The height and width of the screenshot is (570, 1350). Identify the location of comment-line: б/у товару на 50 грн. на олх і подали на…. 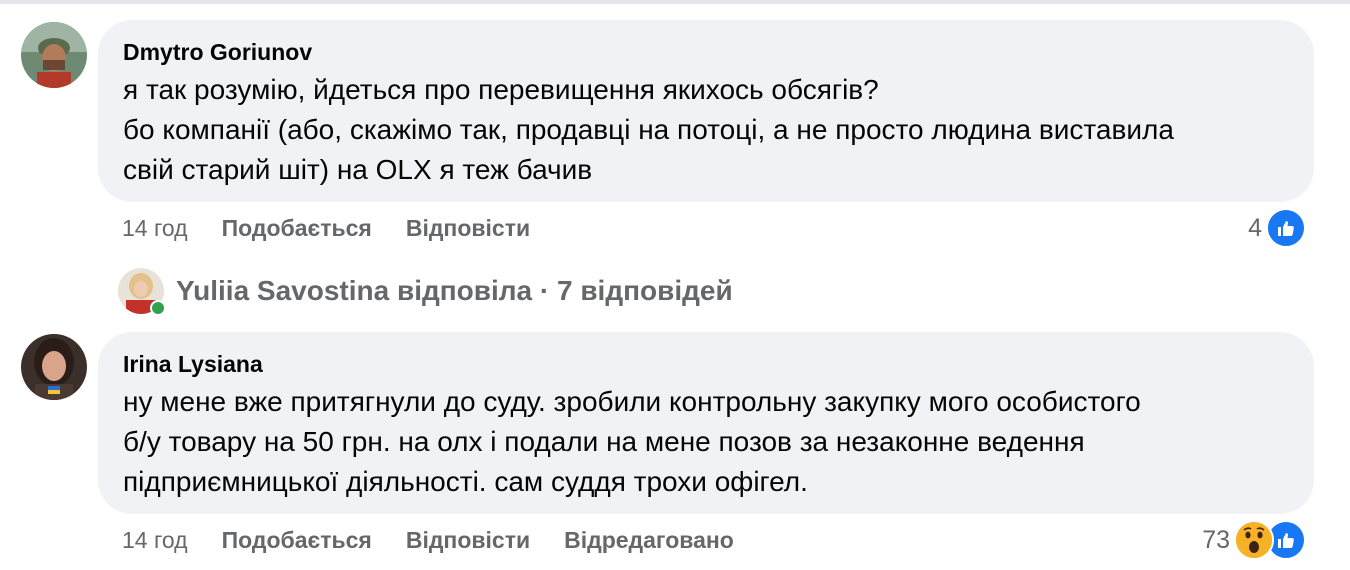
(604, 441).